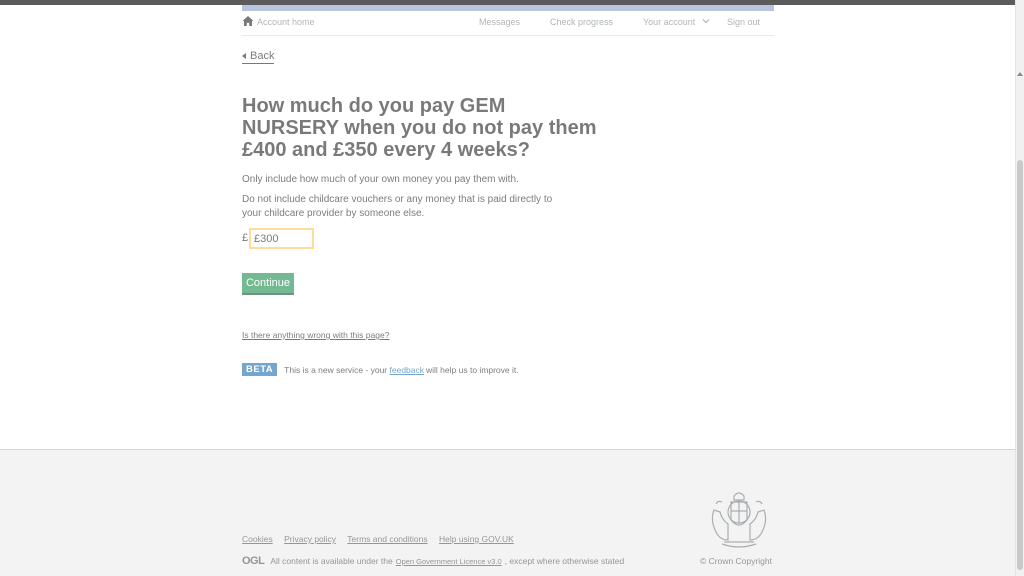 The width and height of the screenshot is (1024, 576). I want to click on scroll-up-icon, so click(1020, 74).